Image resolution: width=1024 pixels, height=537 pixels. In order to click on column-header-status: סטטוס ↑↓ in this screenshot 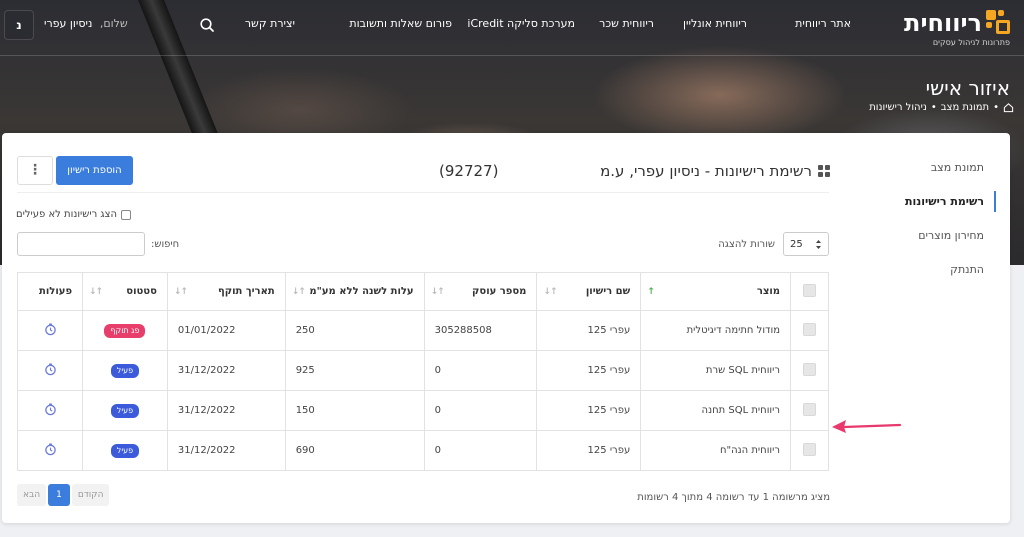, I will do `click(125, 291)`.